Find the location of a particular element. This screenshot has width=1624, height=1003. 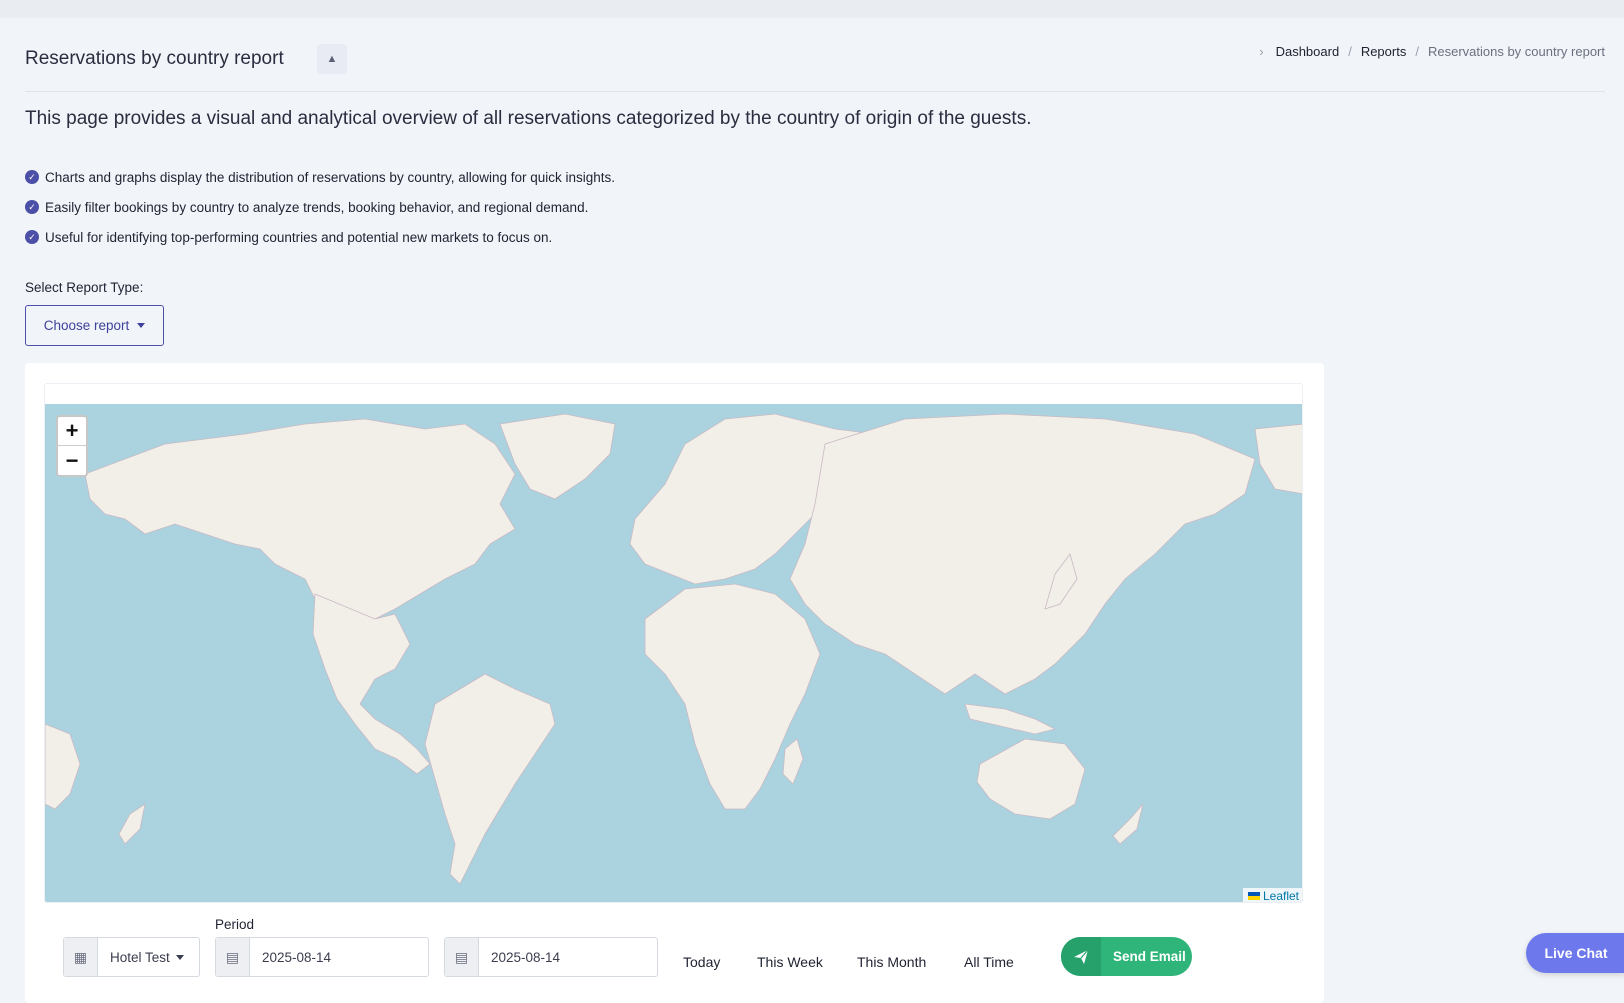

zoom-out-button: − is located at coordinates (72, 460).